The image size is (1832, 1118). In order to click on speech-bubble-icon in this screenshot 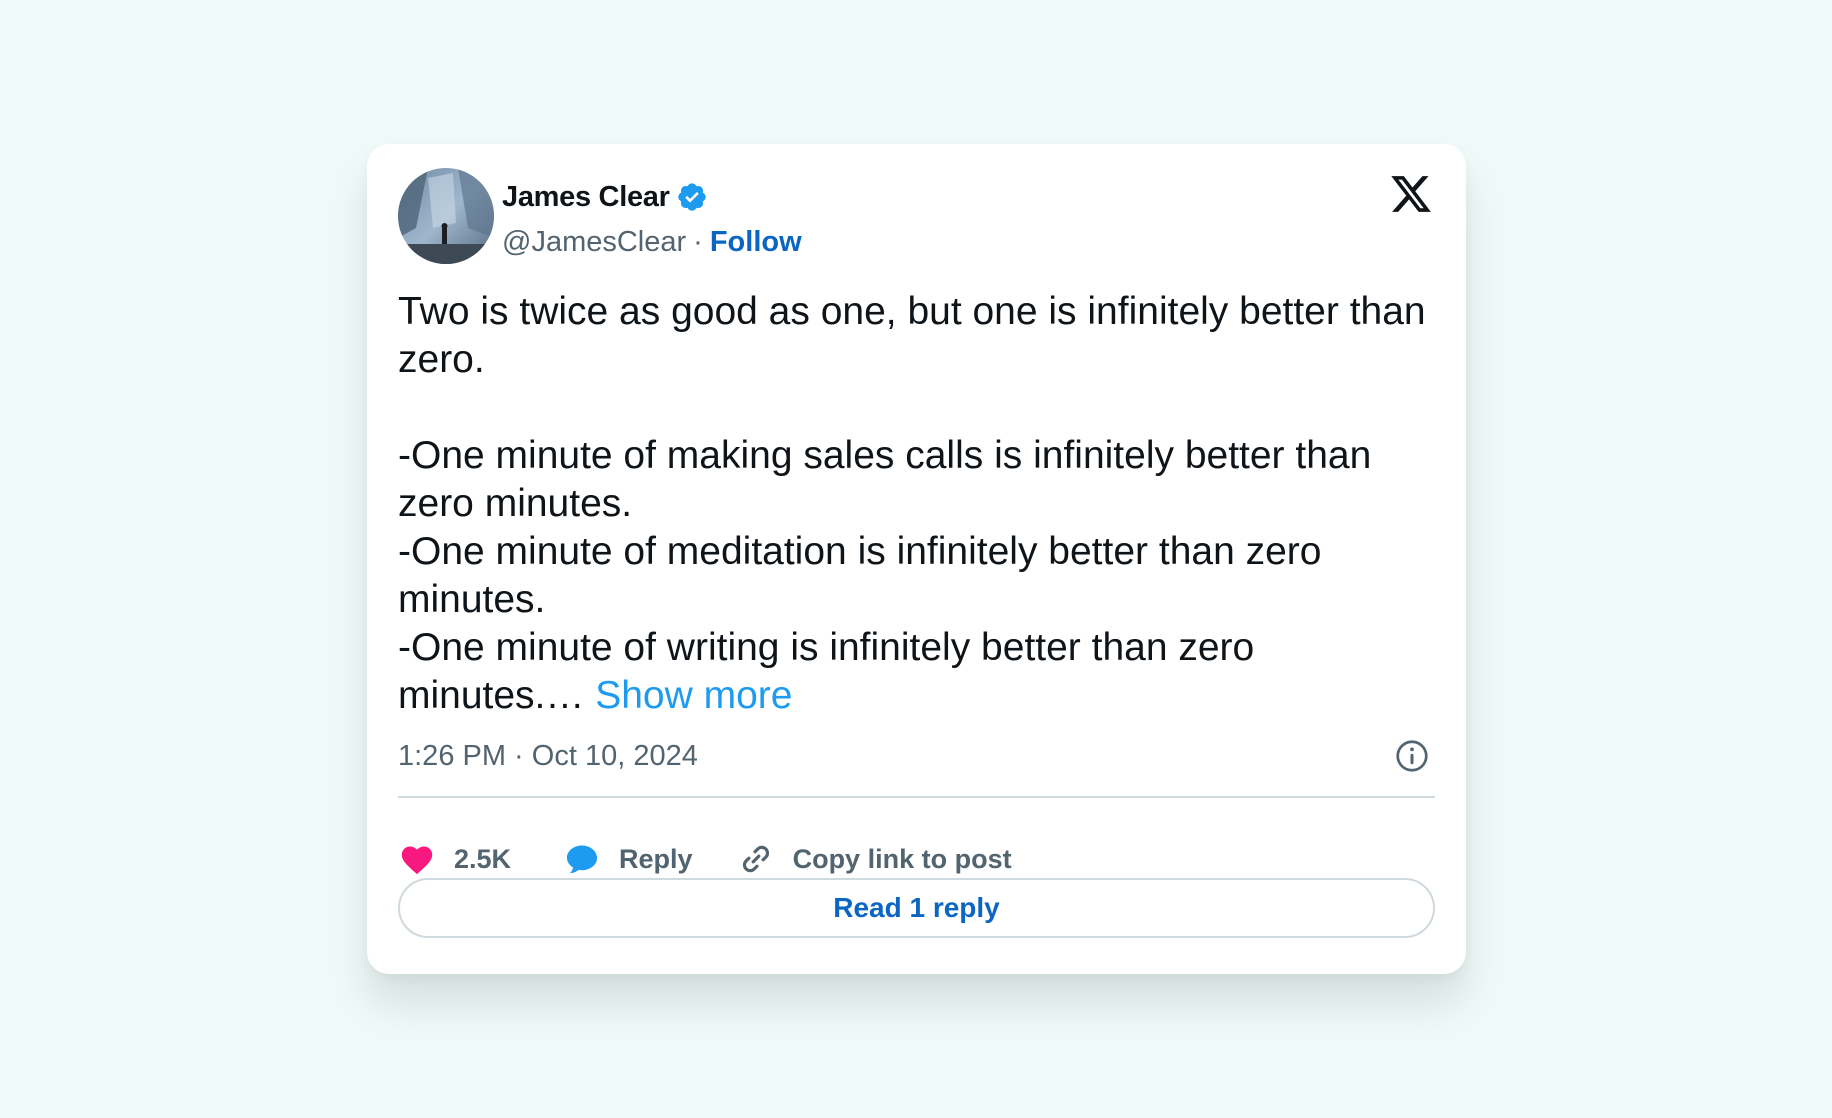, I will do `click(582, 859)`.